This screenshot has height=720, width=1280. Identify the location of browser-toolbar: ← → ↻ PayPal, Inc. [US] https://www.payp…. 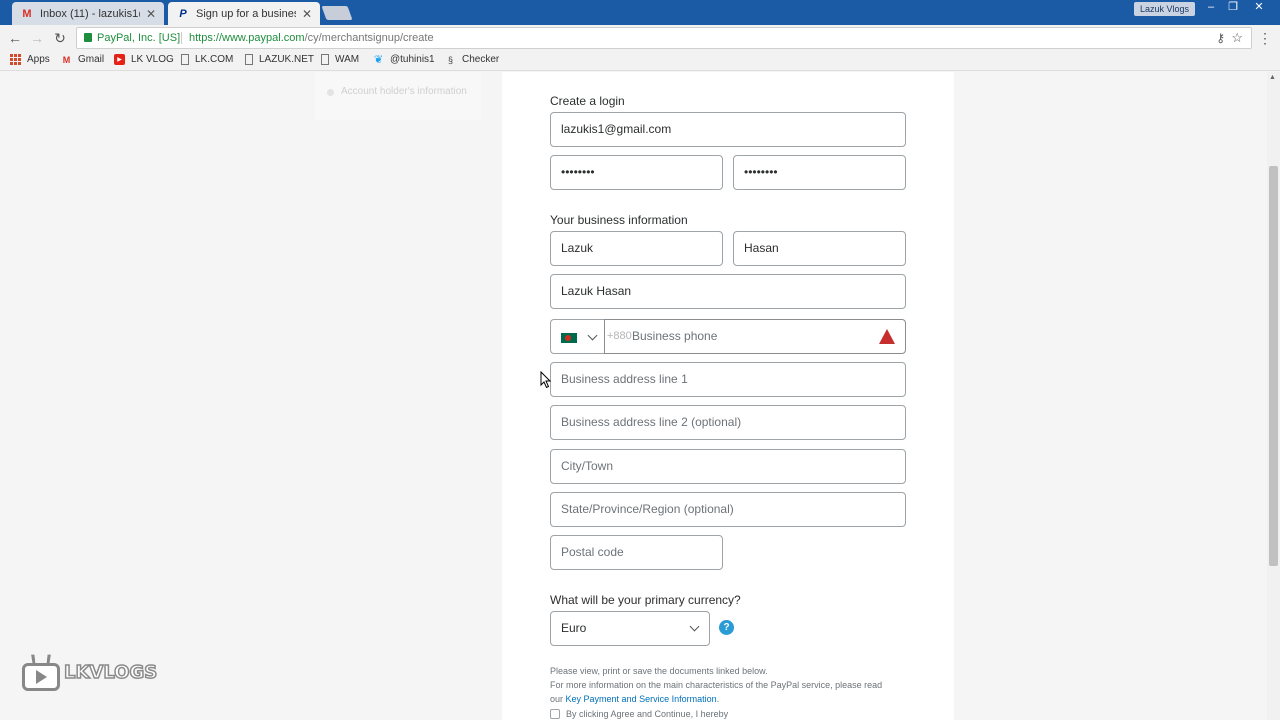
(640, 38).